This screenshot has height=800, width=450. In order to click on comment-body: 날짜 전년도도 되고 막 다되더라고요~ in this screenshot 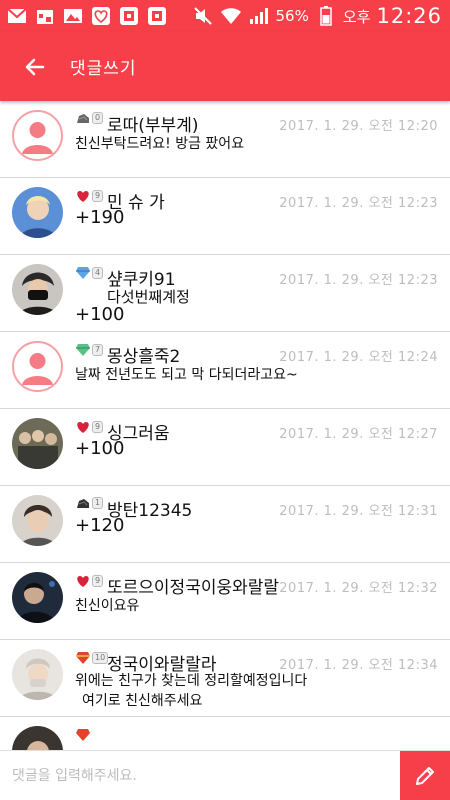, I will do `click(186, 375)`.